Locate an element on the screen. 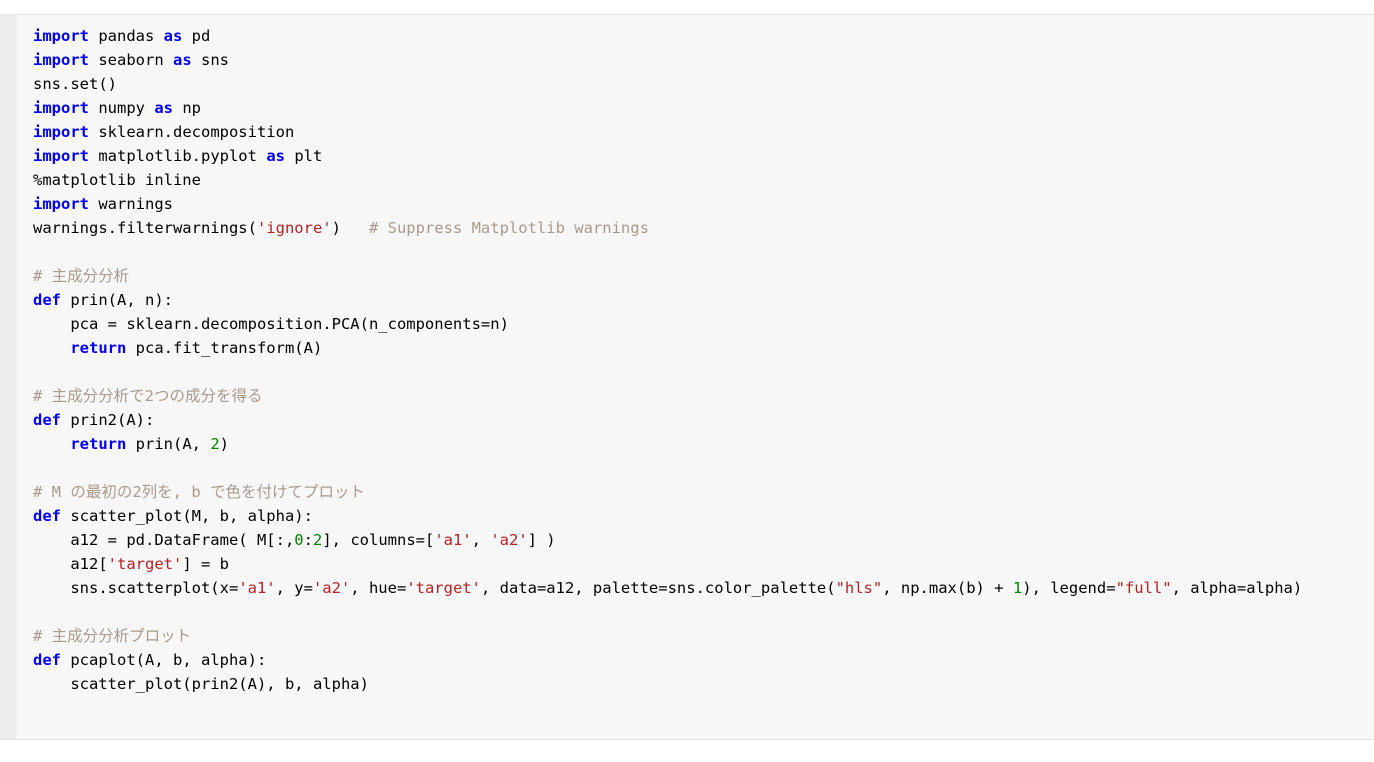 Image resolution: width=1374 pixels, height=762 pixels. code-token: , y= is located at coordinates (294, 588).